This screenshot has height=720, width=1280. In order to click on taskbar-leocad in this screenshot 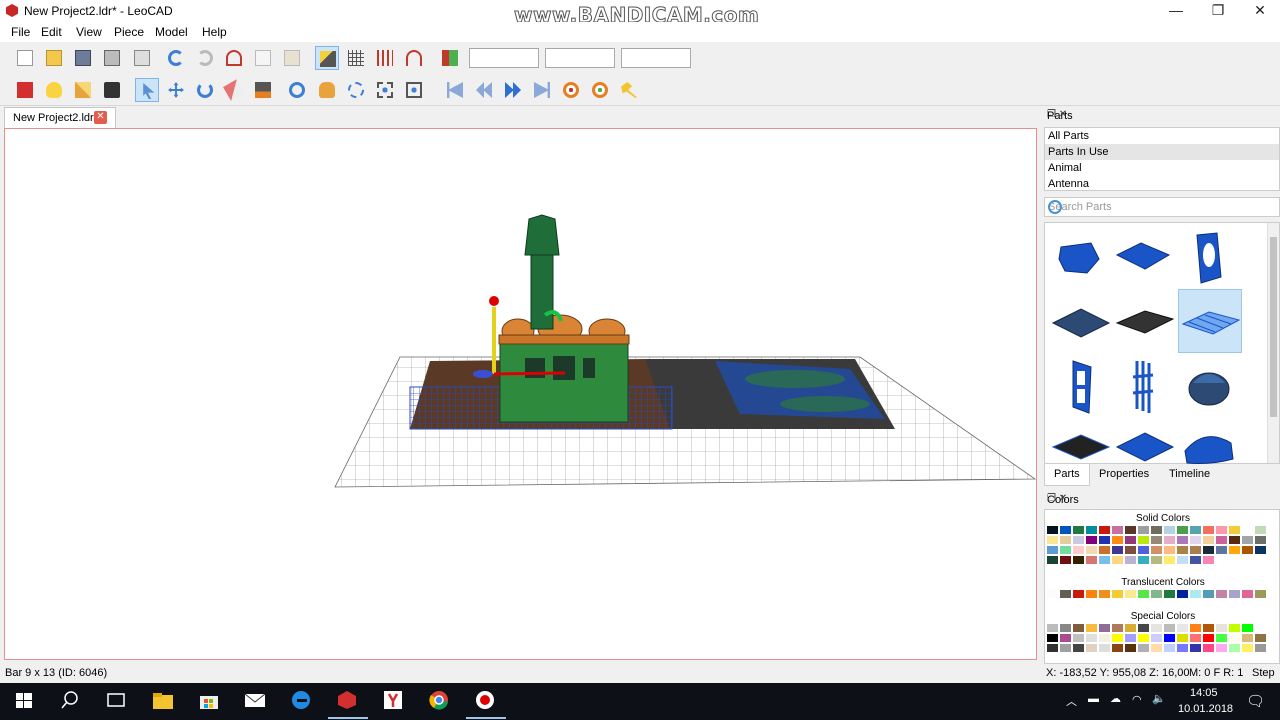, I will do `click(348, 704)`.